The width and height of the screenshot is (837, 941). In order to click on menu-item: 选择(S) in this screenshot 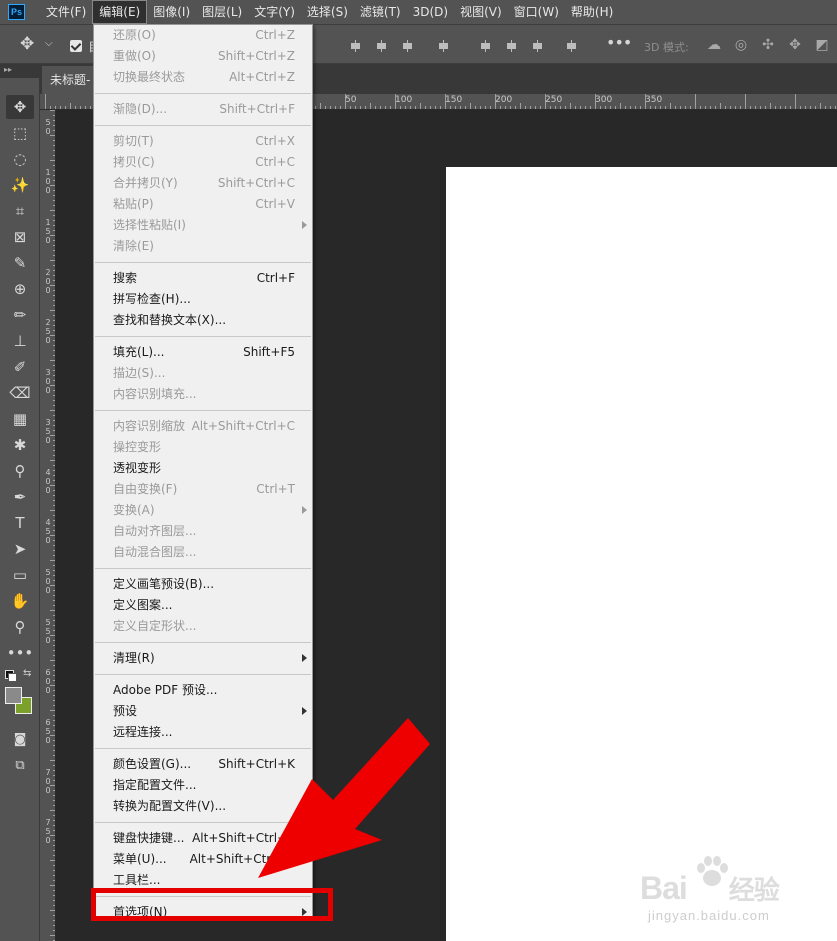, I will do `click(327, 12)`.